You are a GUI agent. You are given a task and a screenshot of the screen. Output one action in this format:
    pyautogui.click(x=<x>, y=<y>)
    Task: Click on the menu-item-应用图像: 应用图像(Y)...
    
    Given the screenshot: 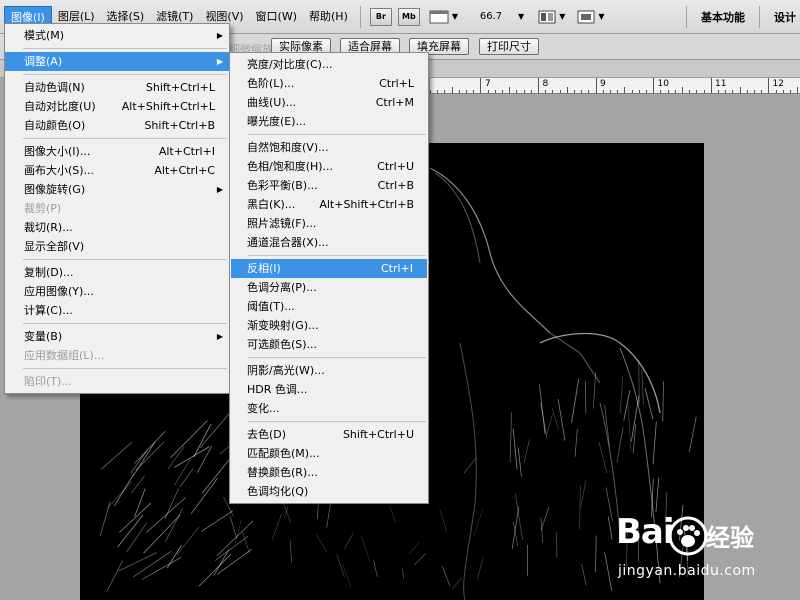 What is the action you would take?
    pyautogui.click(x=117, y=291)
    